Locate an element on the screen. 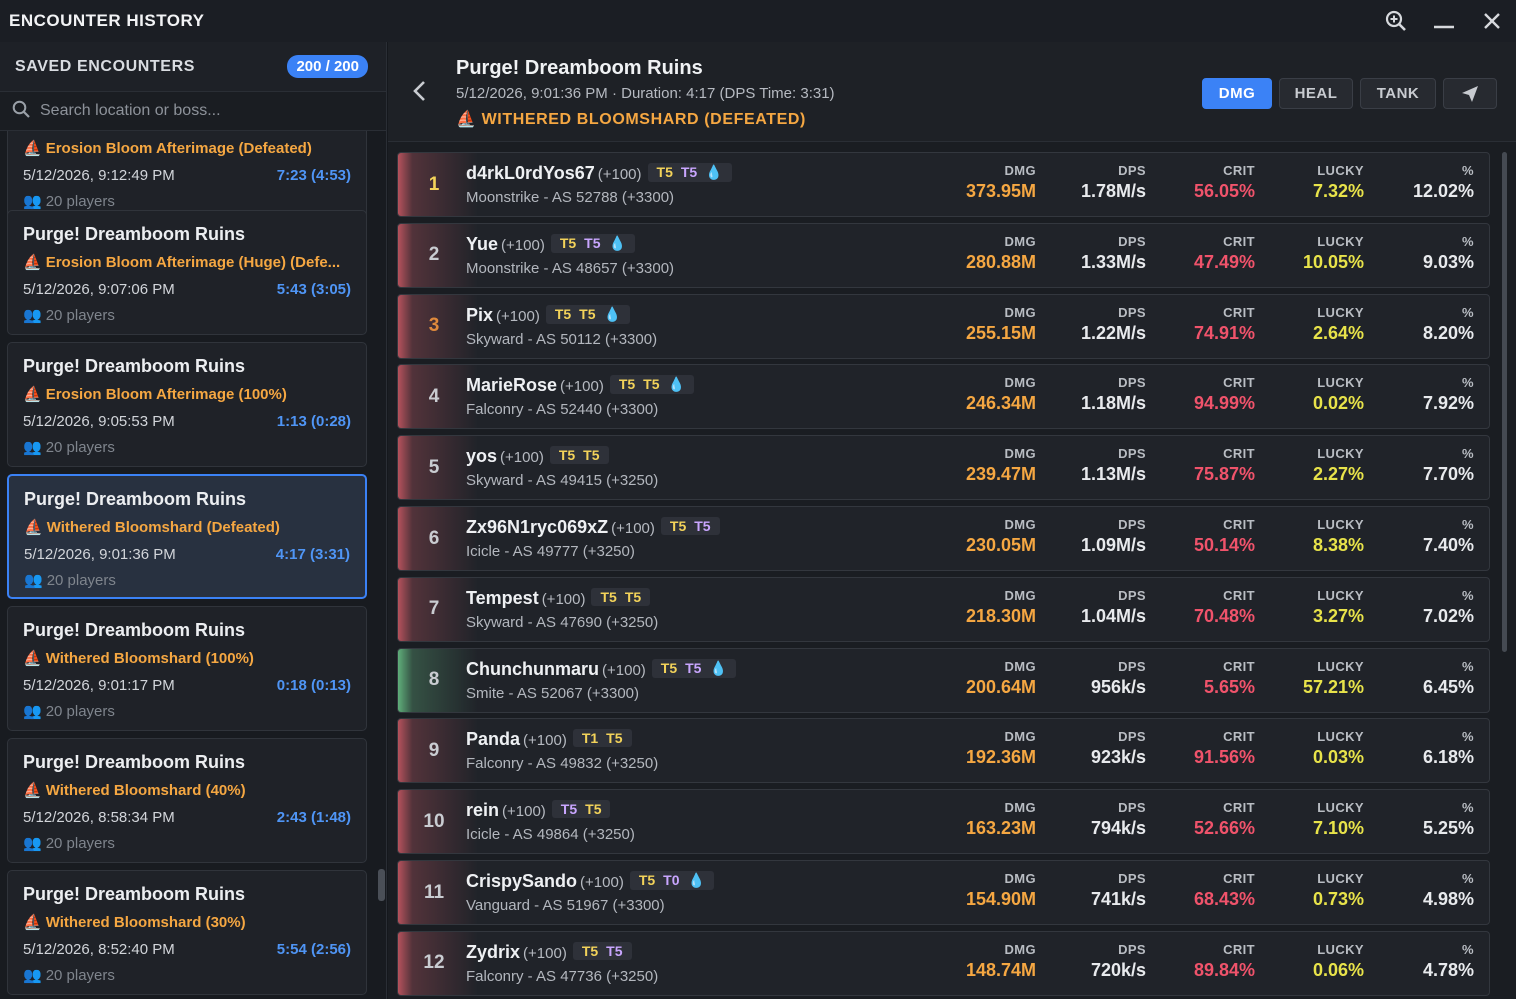  stat-dps: DPS 923k/s is located at coordinates (1118, 748).